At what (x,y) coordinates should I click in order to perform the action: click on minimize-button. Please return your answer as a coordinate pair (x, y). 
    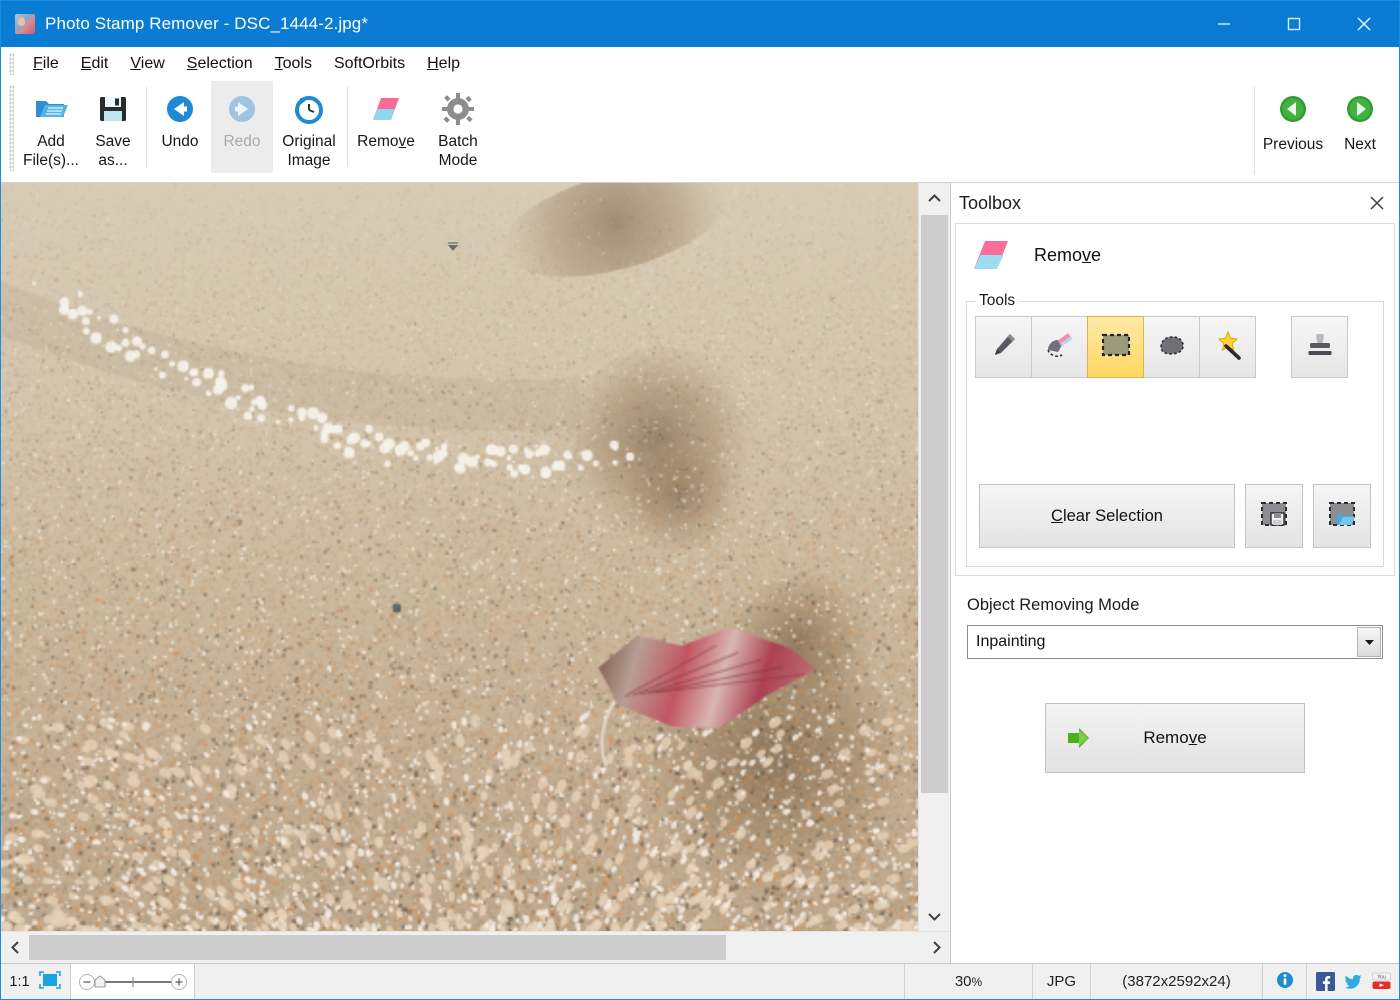
    Looking at the image, I should click on (1224, 24).